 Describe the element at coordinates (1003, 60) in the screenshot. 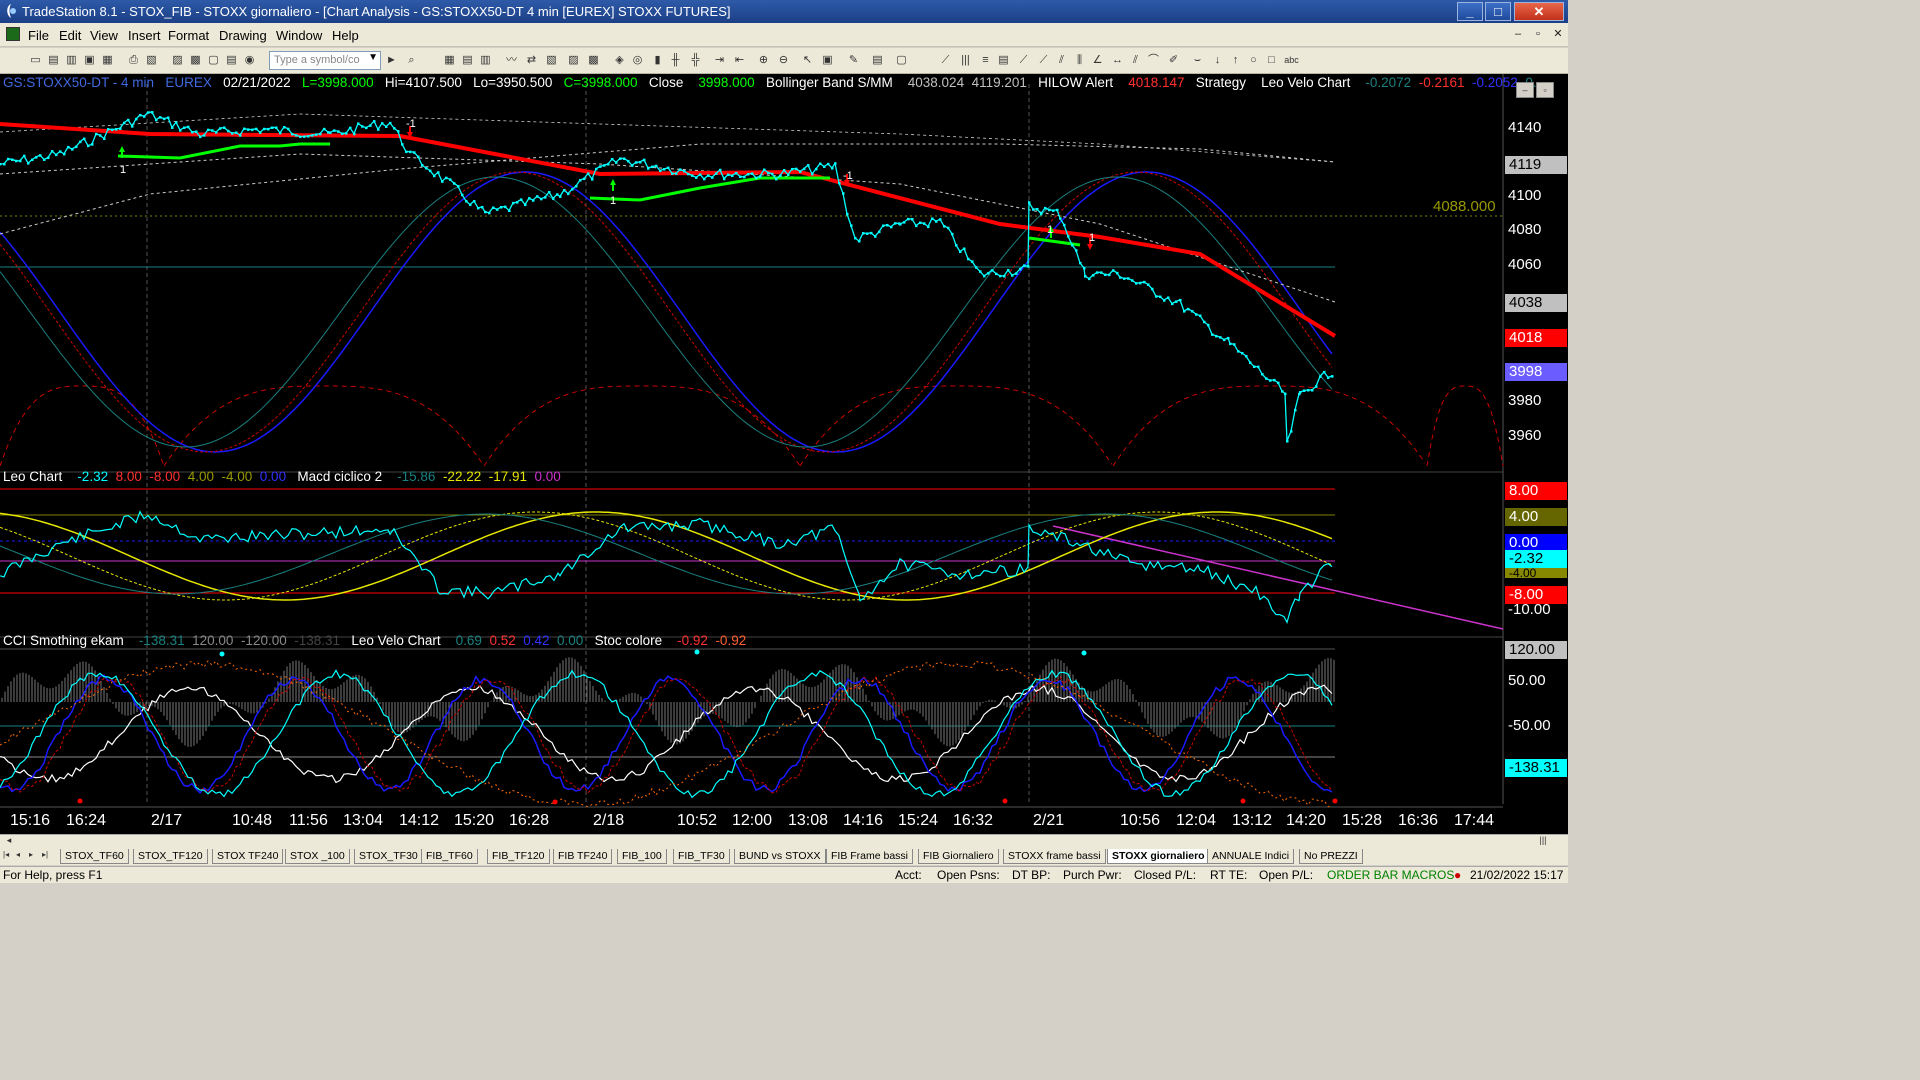

I see `fibonacci-icon: ▤` at that location.